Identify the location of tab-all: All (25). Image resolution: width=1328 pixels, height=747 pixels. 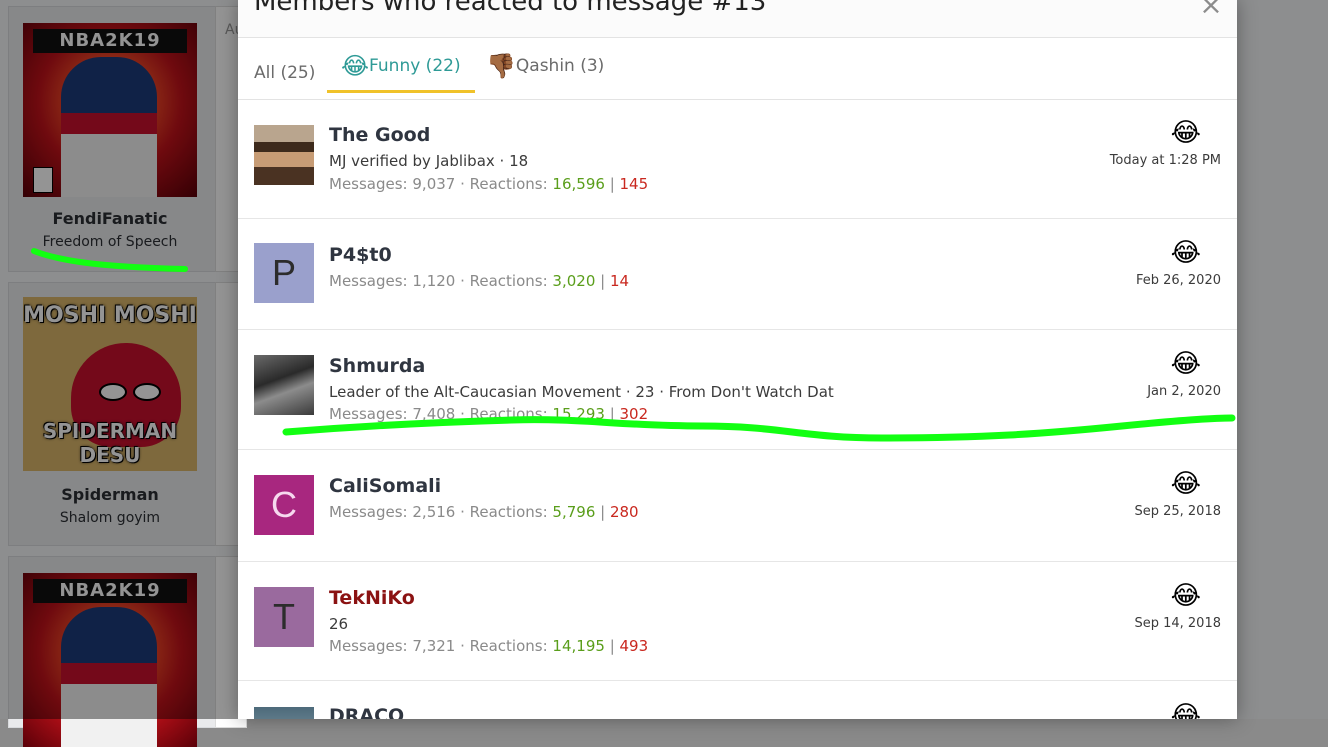
(284, 65).